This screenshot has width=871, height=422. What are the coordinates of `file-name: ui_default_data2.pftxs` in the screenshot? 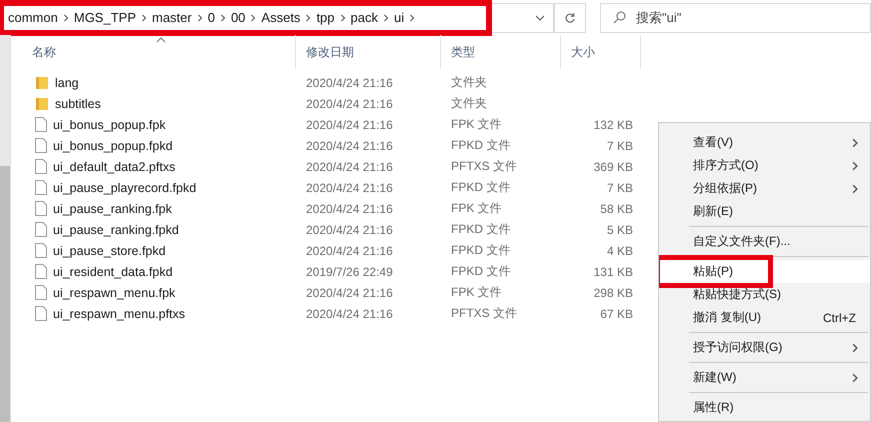 It's located at (114, 167).